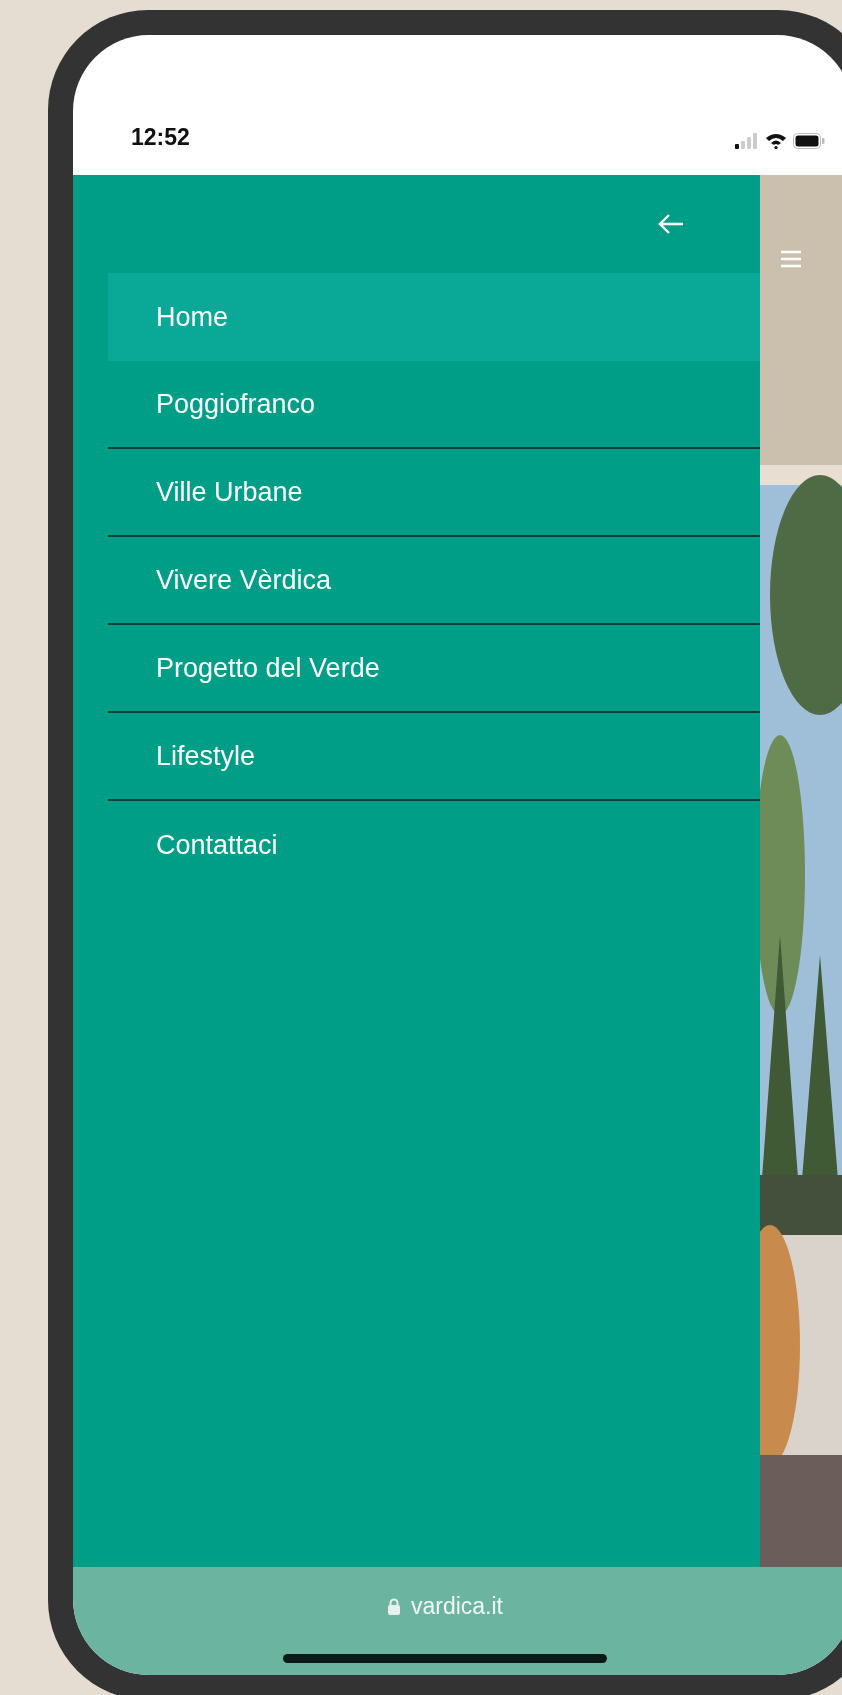 The width and height of the screenshot is (842, 1695). What do you see at coordinates (434, 845) in the screenshot?
I see `menu-item: Contattaci` at bounding box center [434, 845].